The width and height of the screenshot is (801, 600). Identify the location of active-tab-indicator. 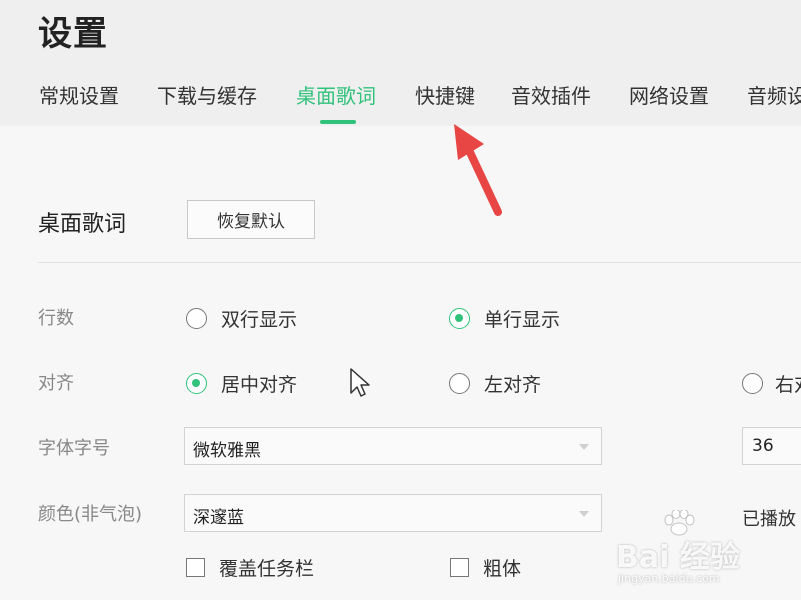
(338, 122).